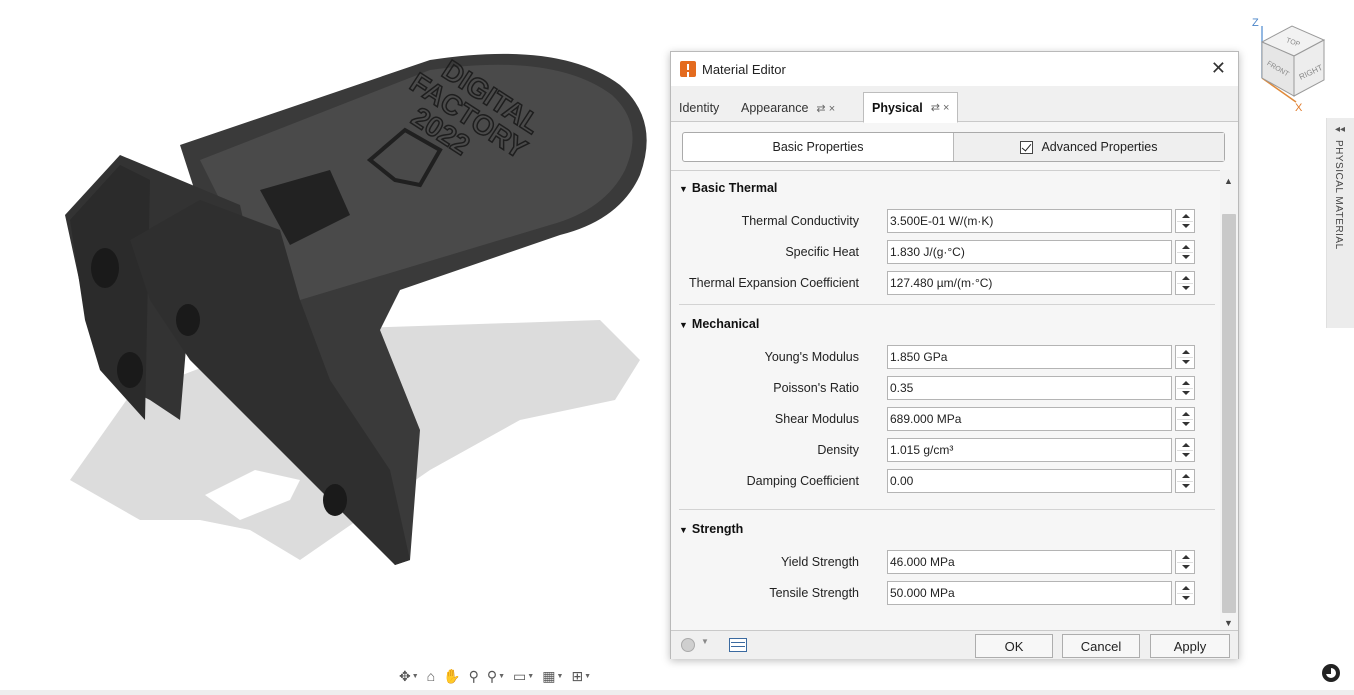 The image size is (1354, 695). I want to click on tab-bar: Identity Appearance ⇄ × Physical ⇄ ×, so click(954, 104).